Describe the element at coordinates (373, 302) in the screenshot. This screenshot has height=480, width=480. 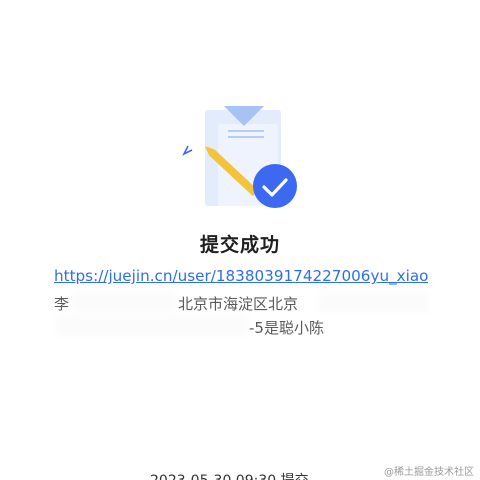
I see `redacted-block-b` at that location.